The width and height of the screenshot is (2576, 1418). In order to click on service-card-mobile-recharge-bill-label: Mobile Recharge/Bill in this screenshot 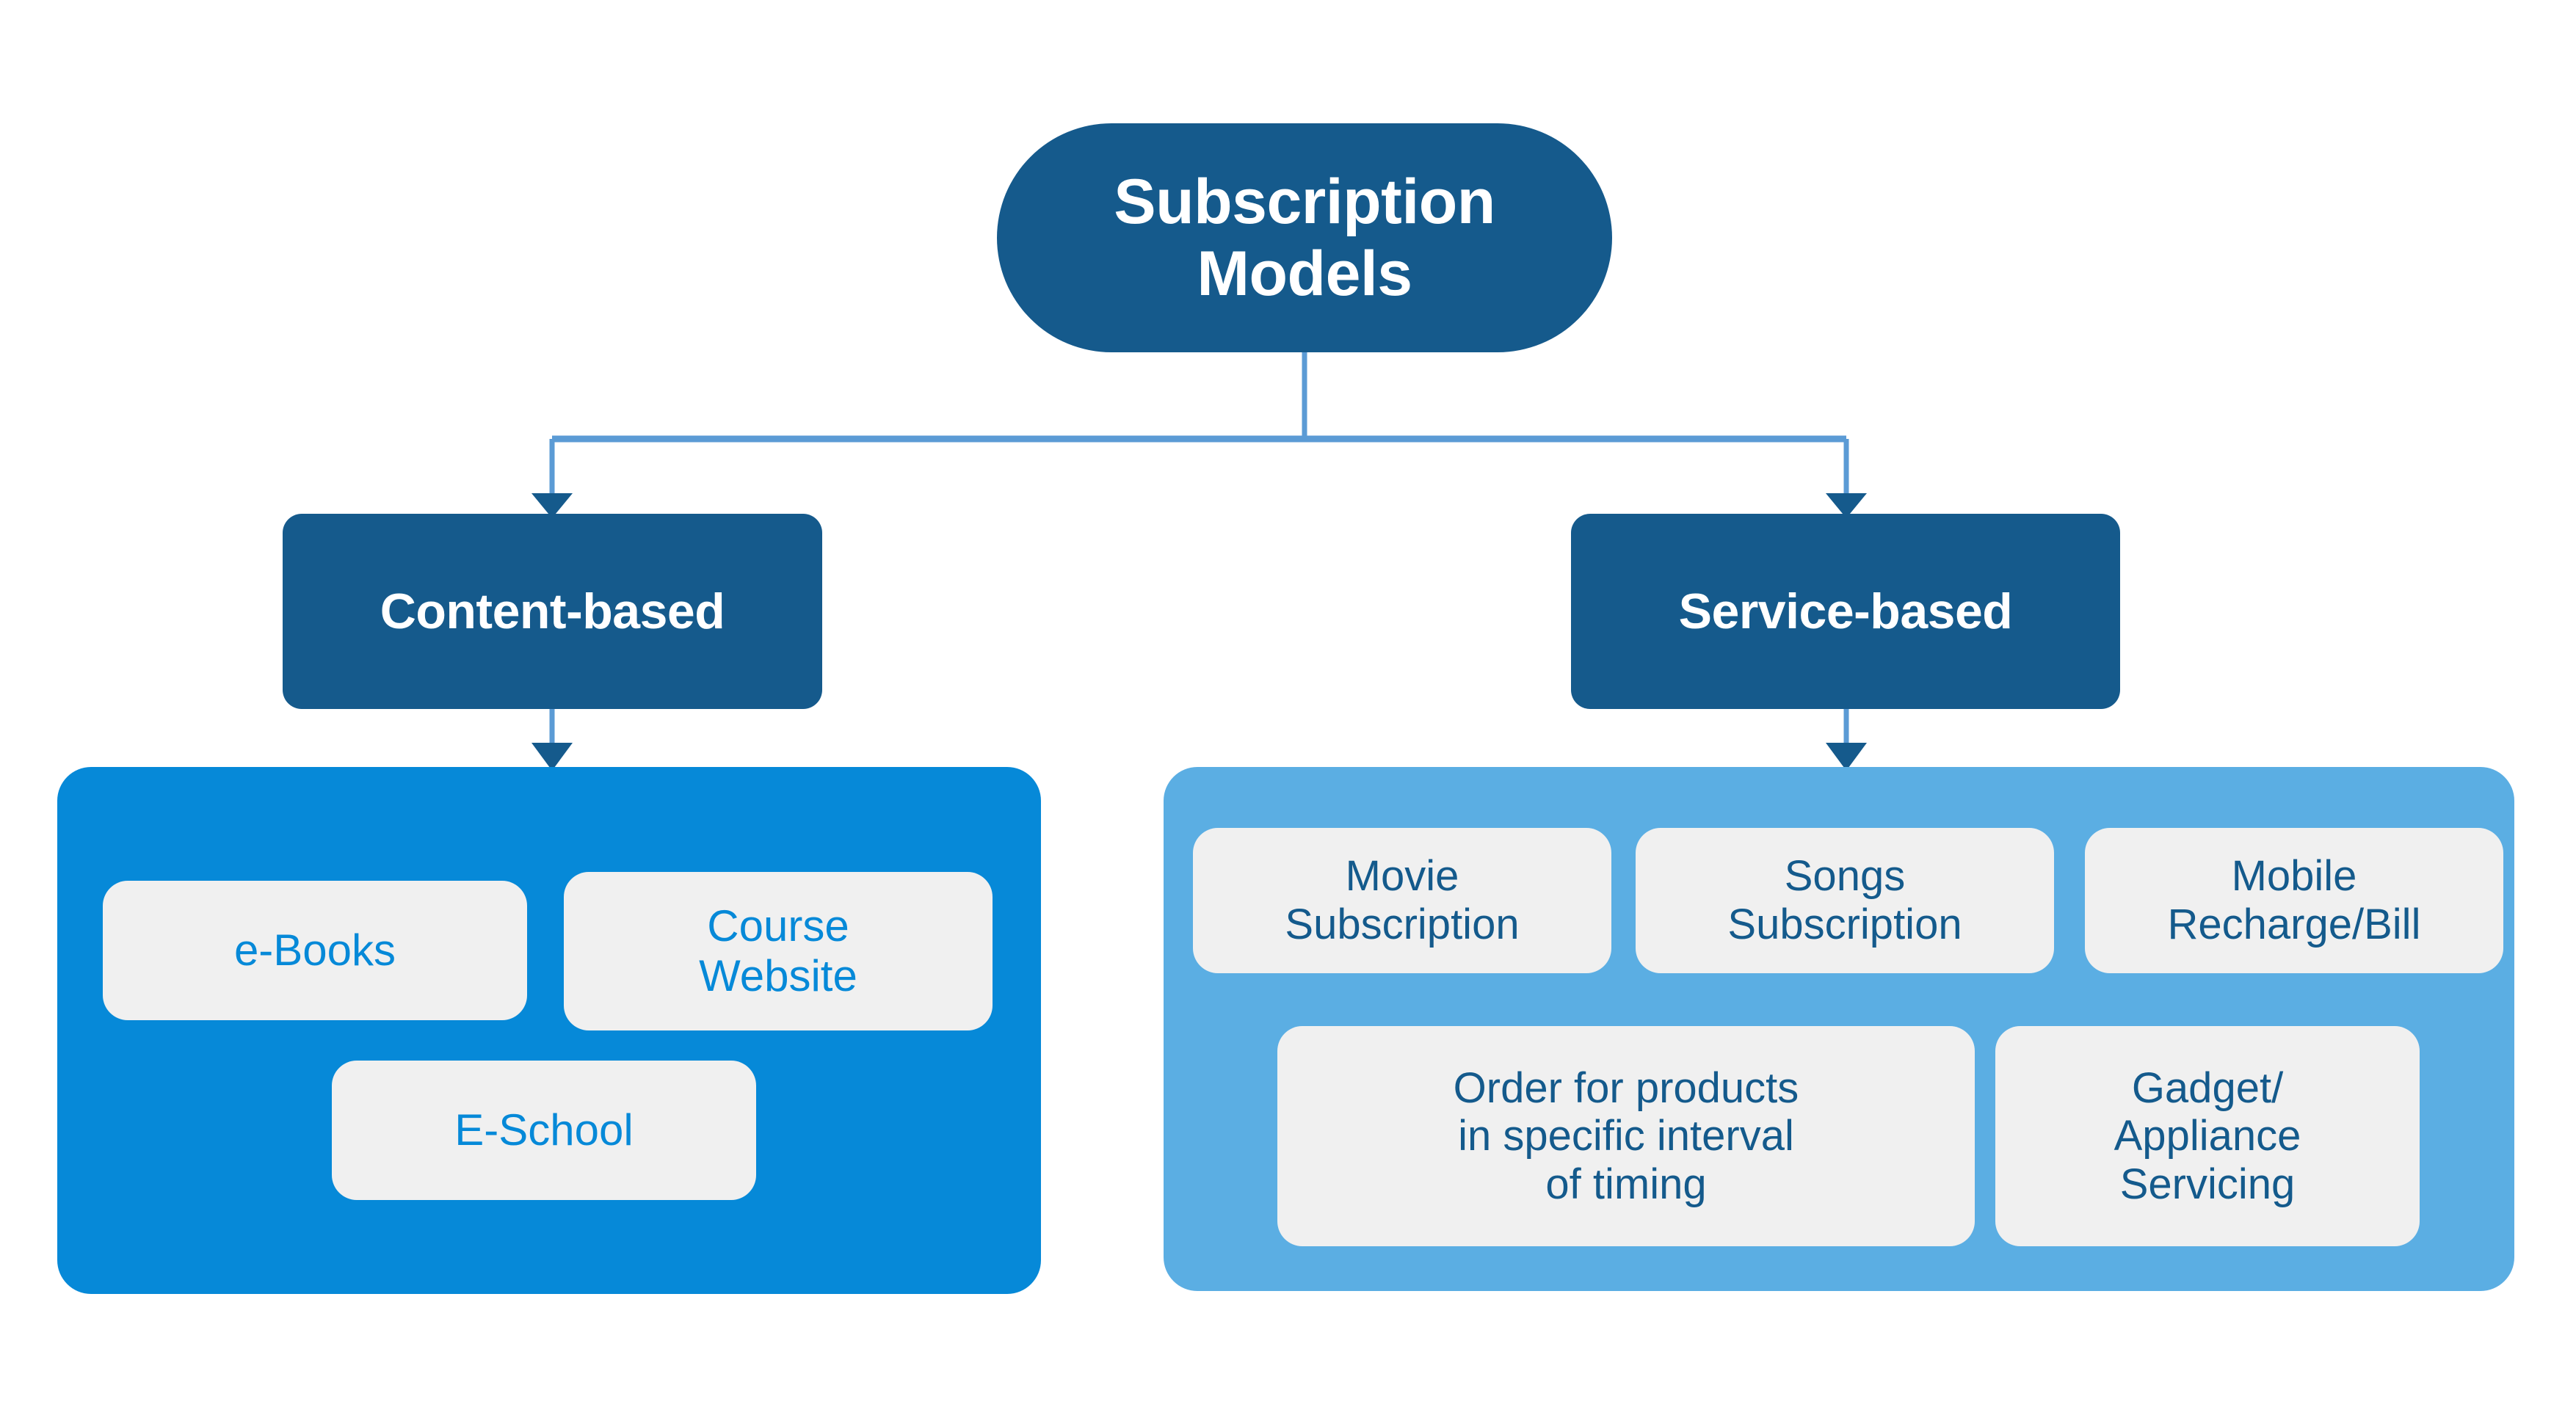, I will do `click(2294, 900)`.